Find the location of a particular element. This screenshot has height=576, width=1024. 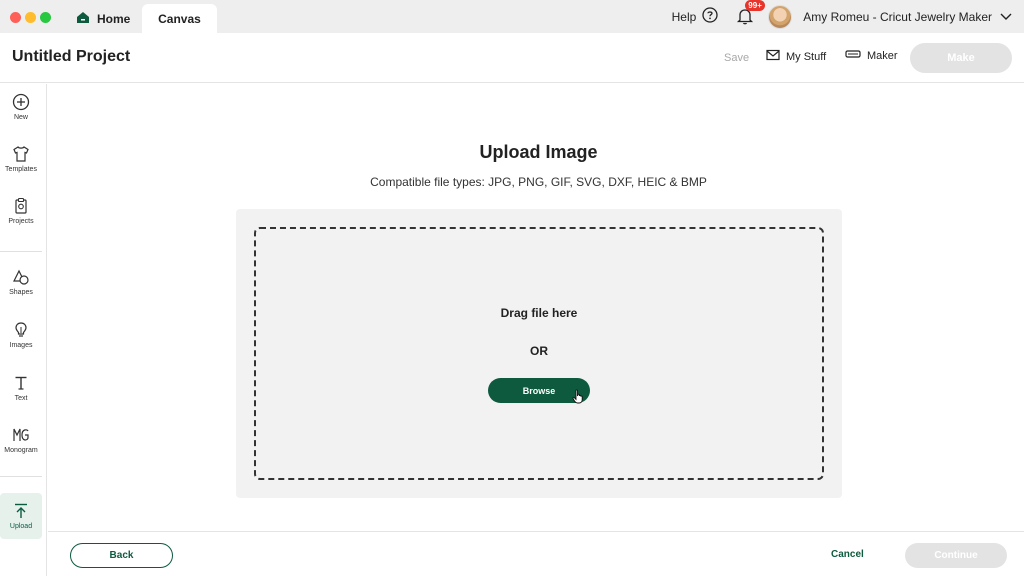

make-button: Make is located at coordinates (961, 58).